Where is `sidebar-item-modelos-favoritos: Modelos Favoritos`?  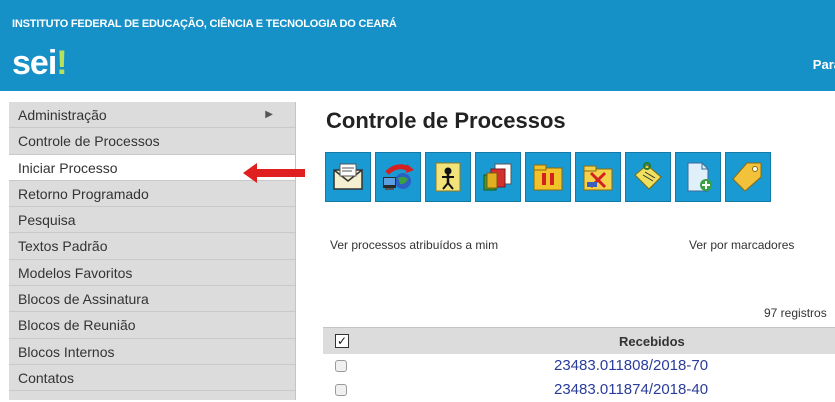 sidebar-item-modelos-favoritos: Modelos Favoritos is located at coordinates (152, 273).